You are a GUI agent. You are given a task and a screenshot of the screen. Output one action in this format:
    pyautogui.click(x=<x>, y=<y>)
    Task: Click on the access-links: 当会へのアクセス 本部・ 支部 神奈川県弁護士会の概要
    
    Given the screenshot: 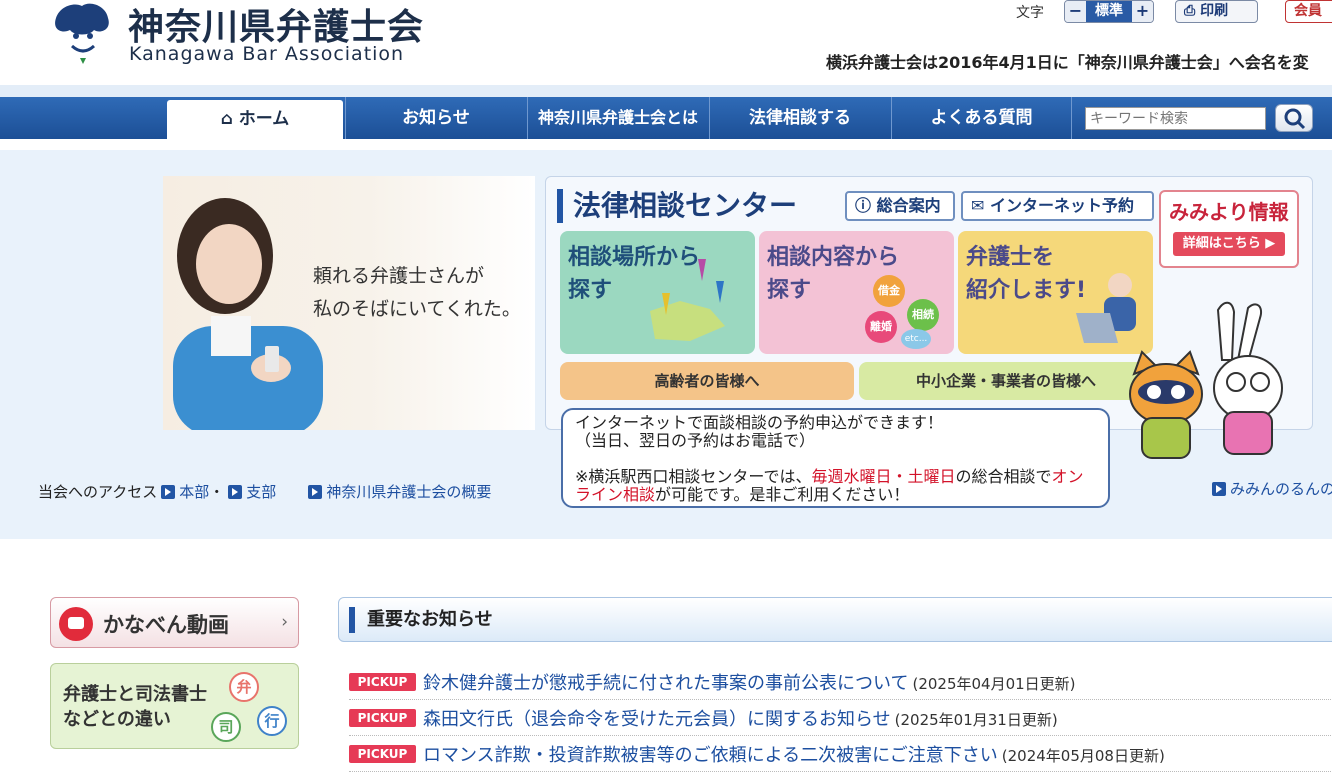 What is the action you would take?
    pyautogui.click(x=264, y=491)
    